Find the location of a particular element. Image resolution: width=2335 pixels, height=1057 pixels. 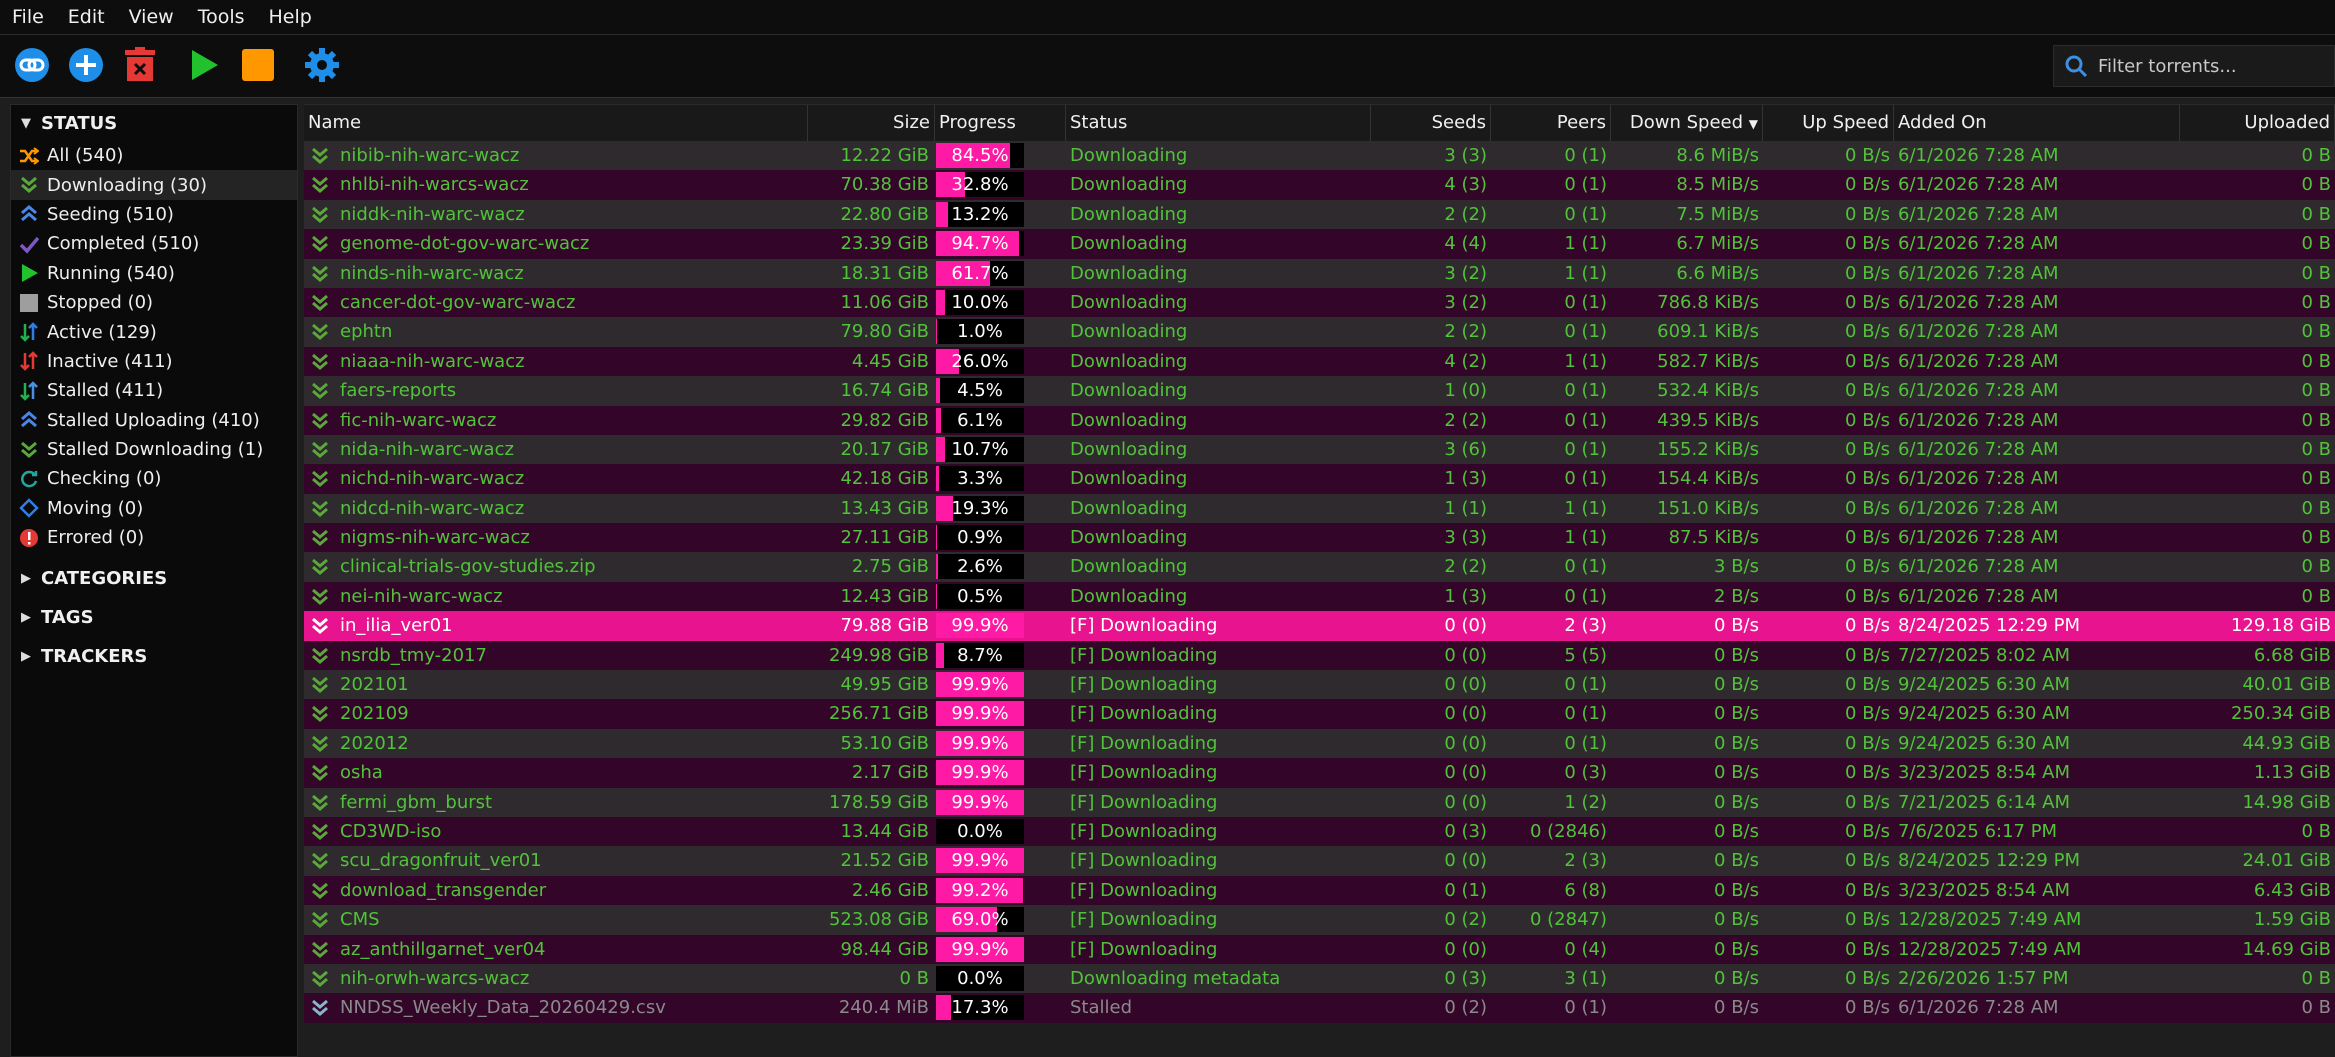

pause-button is located at coordinates (258, 65).